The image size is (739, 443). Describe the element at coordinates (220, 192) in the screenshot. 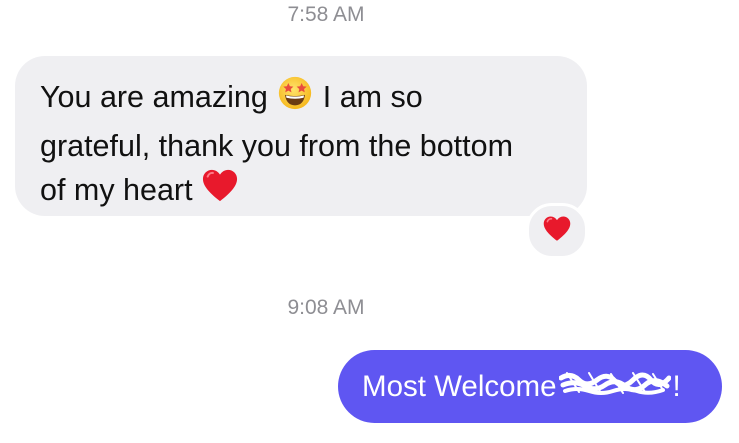

I see `red-heart-emoji-icon` at that location.